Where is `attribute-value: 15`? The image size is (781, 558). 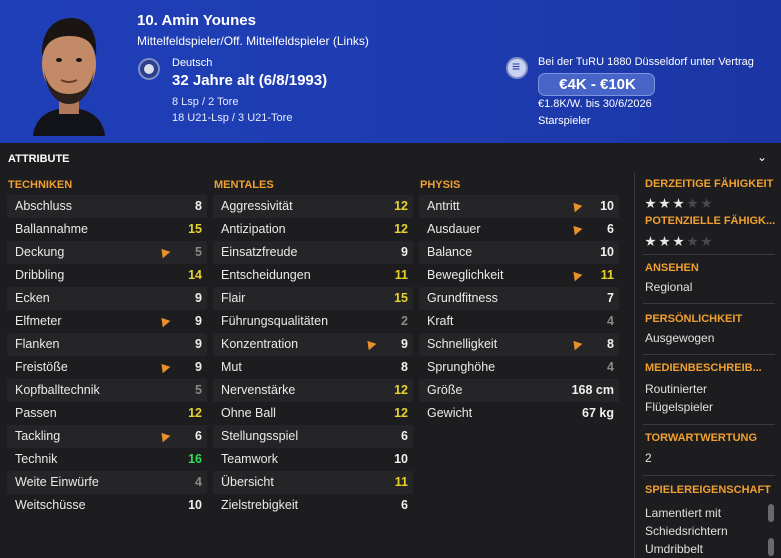 attribute-value: 15 is located at coordinates (401, 298).